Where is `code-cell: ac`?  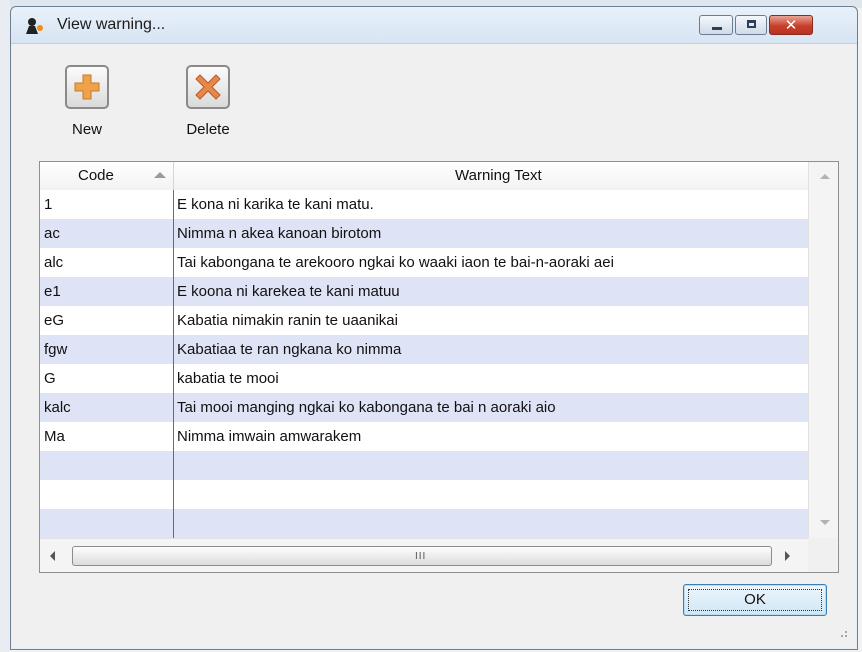 code-cell: ac is located at coordinates (52, 233).